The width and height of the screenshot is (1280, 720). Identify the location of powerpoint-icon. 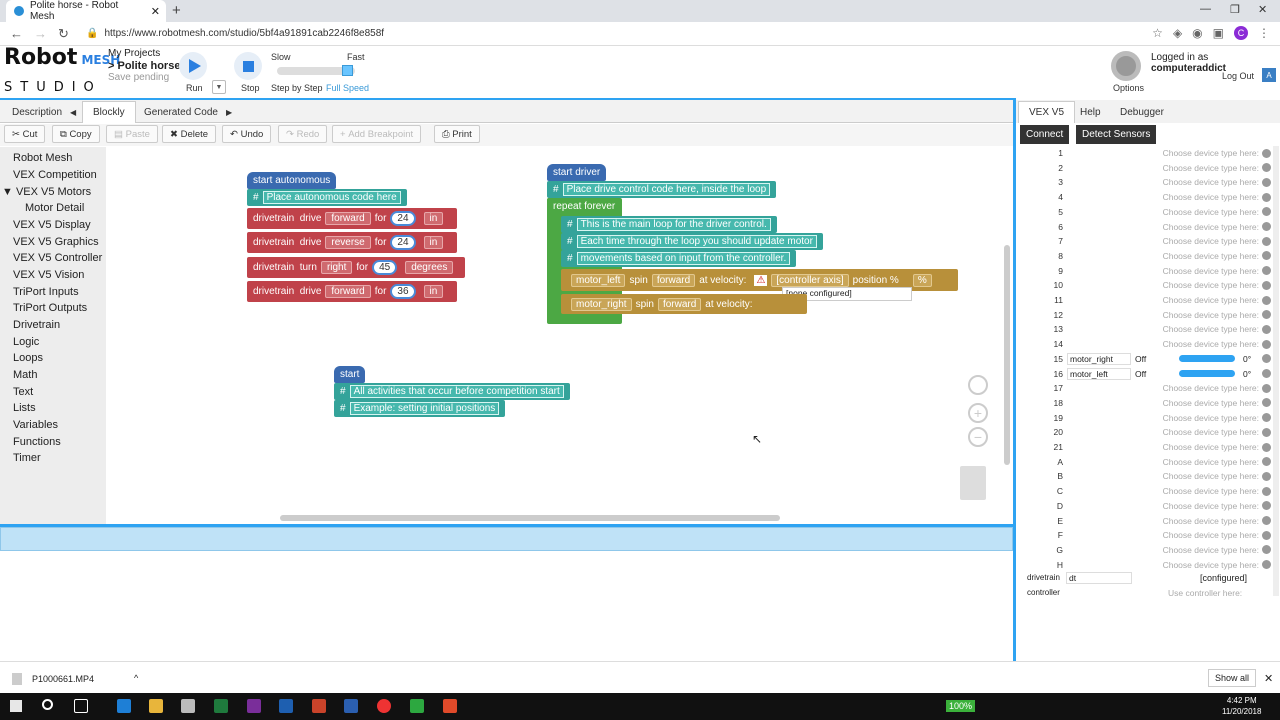
(319, 706).